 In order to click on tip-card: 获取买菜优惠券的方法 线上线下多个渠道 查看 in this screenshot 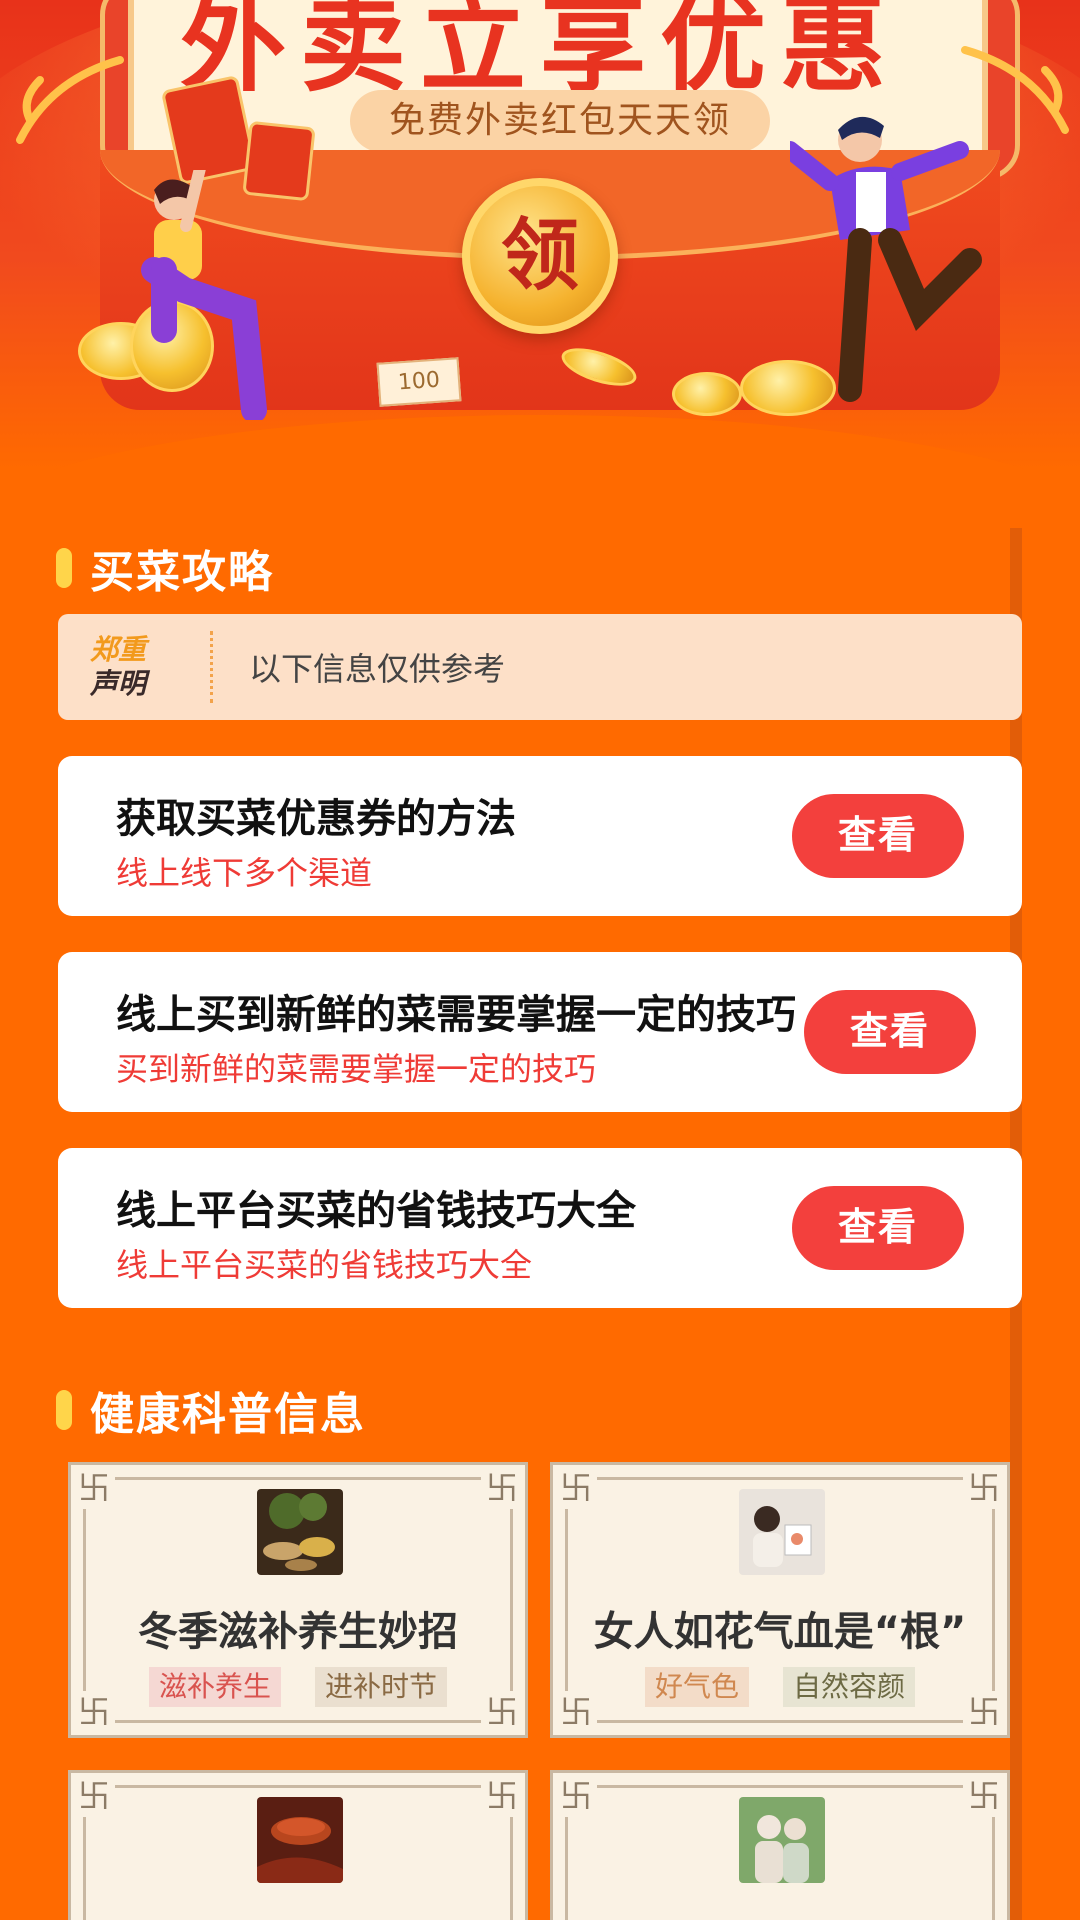, I will do `click(540, 836)`.